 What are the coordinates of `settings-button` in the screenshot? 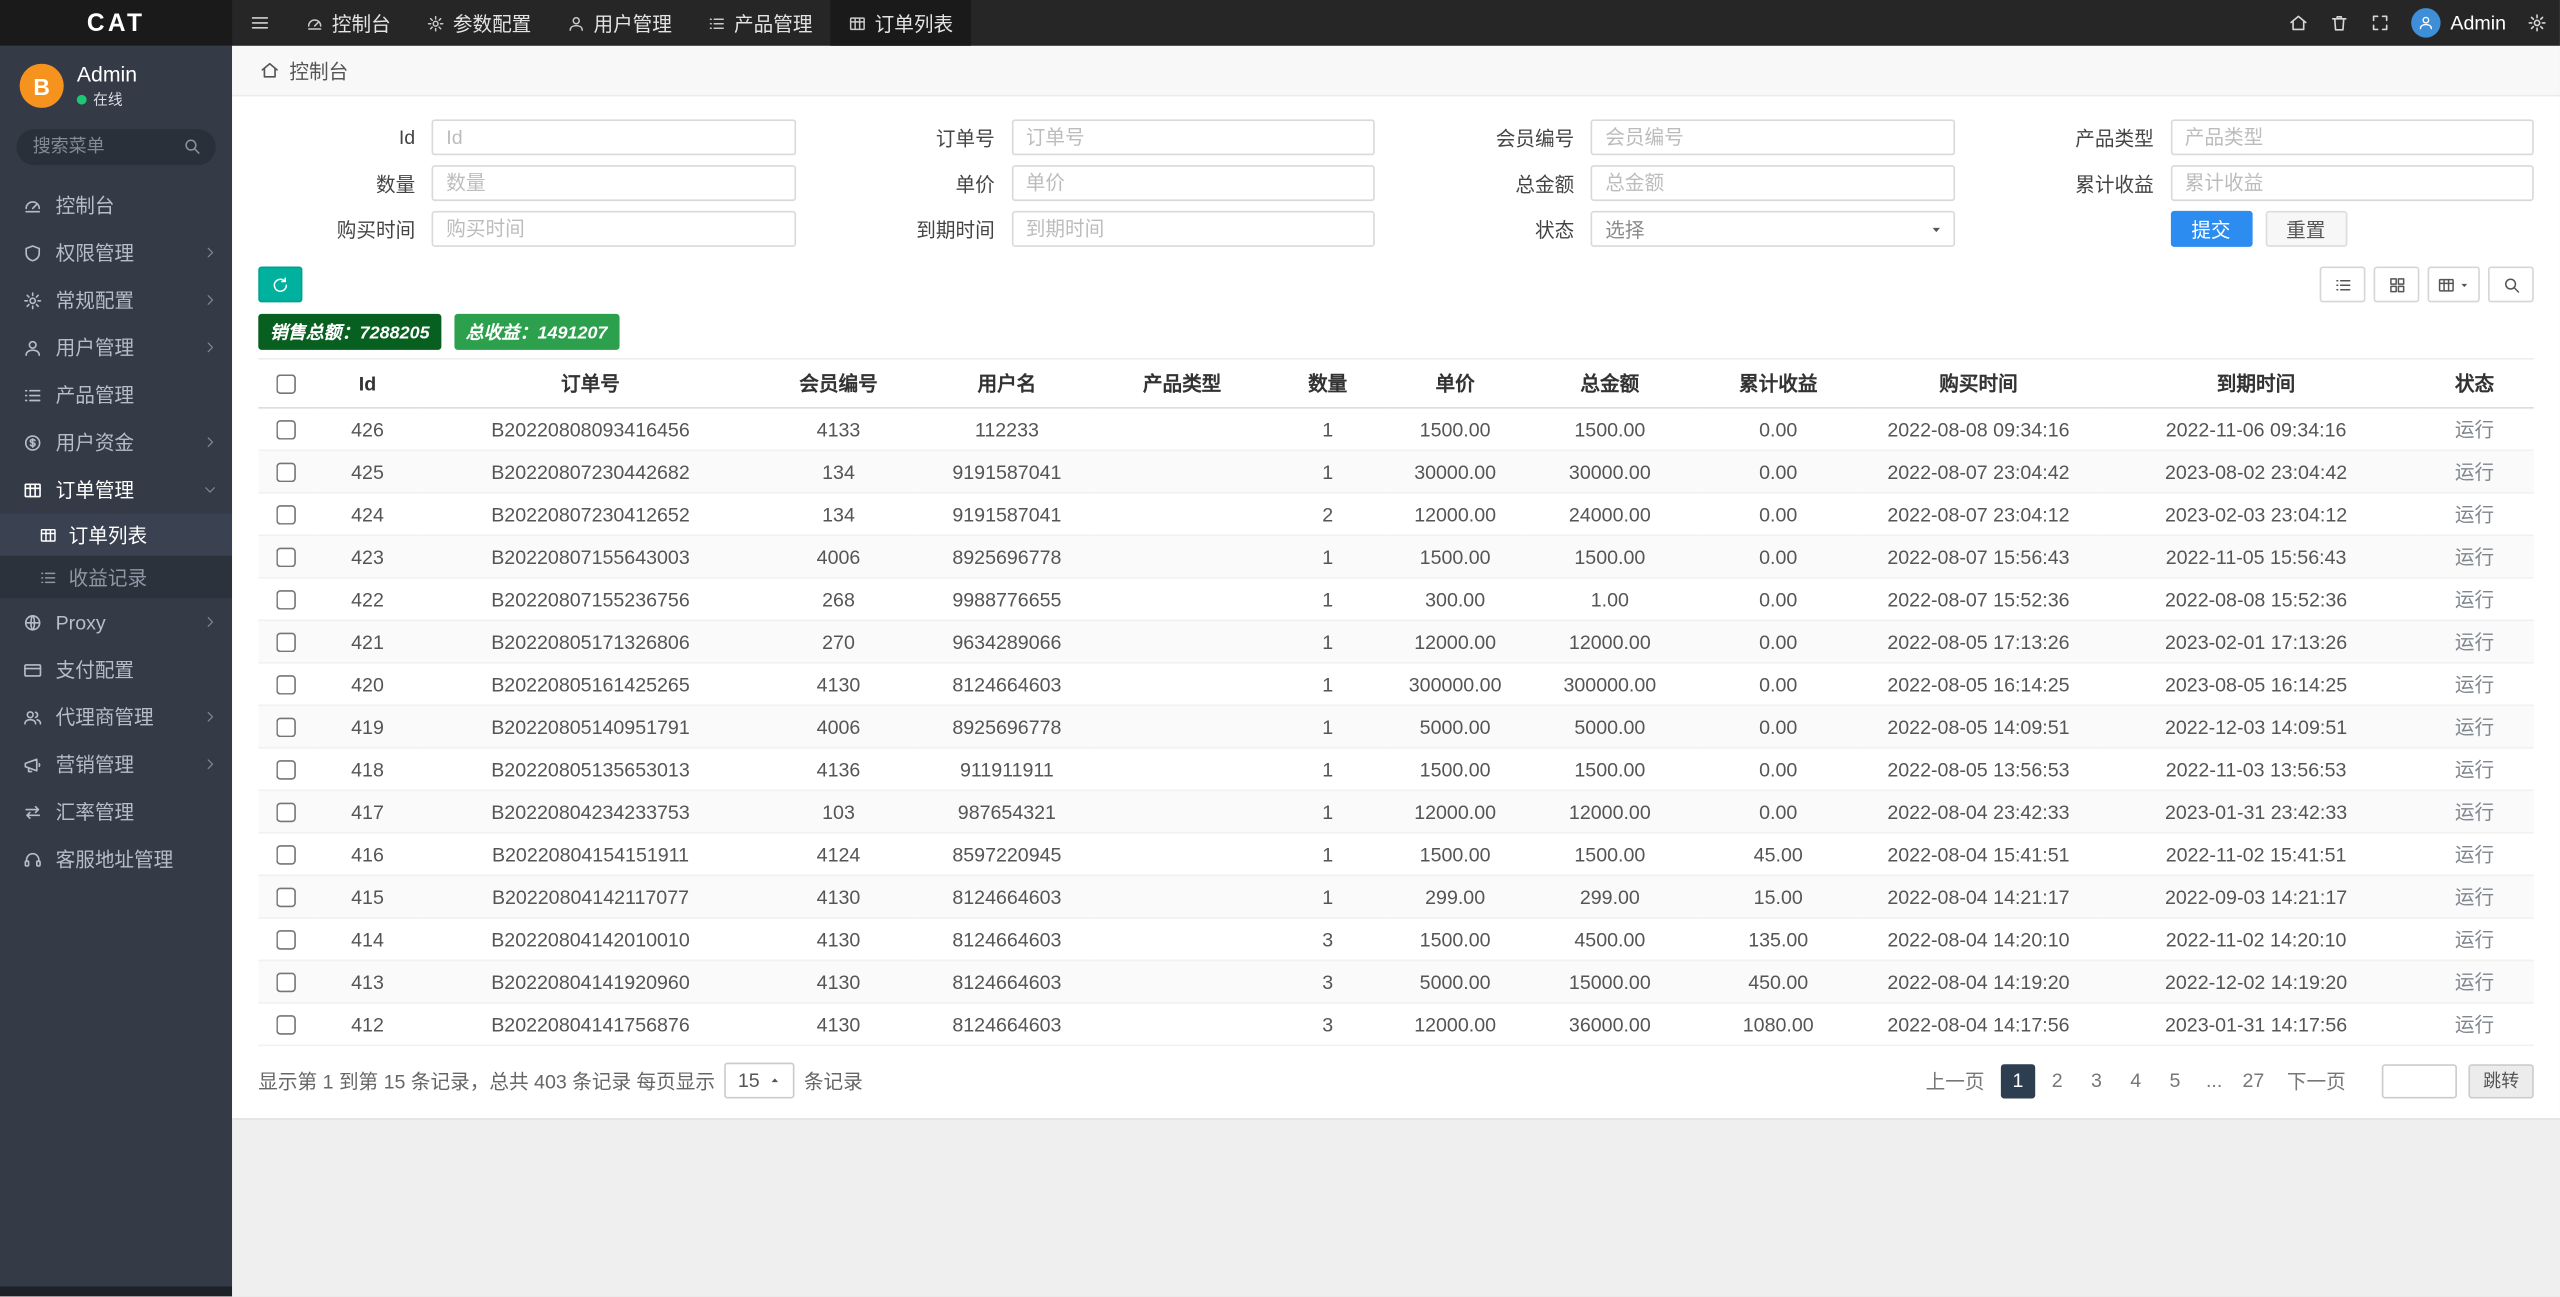 It's located at (2537, 23).